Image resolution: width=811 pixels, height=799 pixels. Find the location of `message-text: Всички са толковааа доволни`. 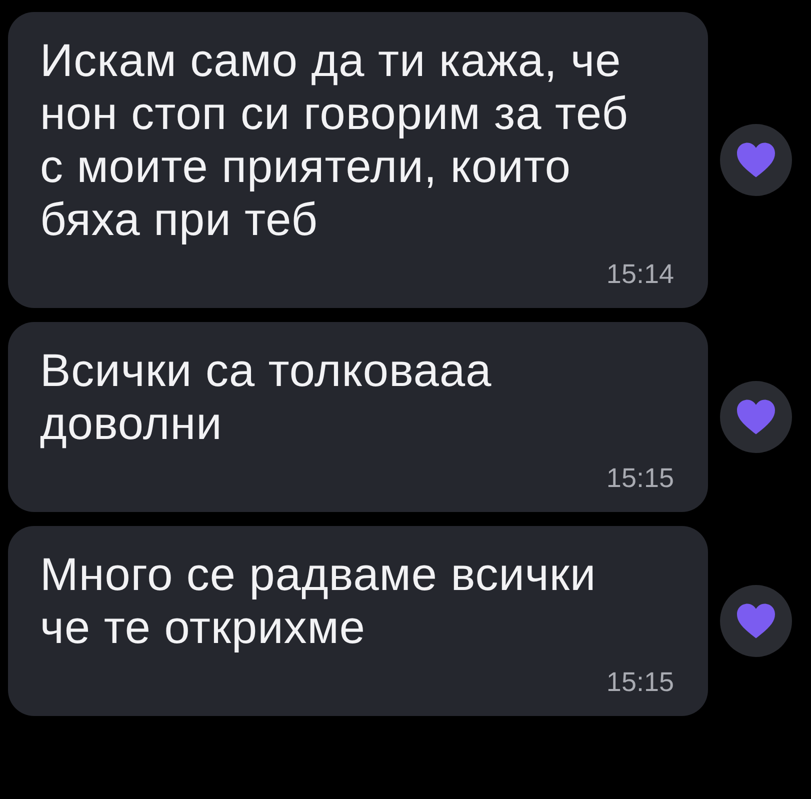

message-text: Всички са толковааа доволни is located at coordinates (266, 397).